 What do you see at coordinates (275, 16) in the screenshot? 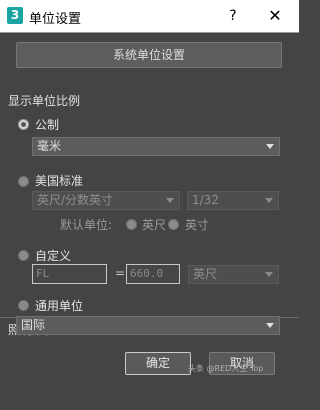
I see `close-button: ✕` at bounding box center [275, 16].